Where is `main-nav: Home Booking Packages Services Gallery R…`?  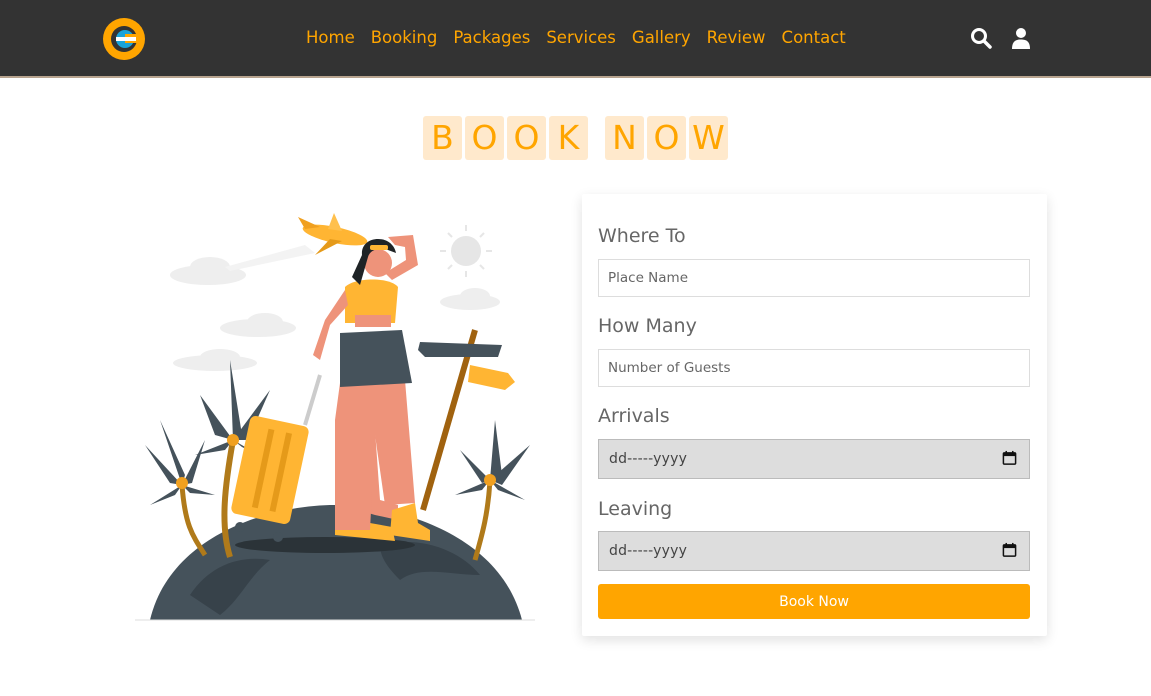 main-nav: Home Booking Packages Services Gallery R… is located at coordinates (584, 37).